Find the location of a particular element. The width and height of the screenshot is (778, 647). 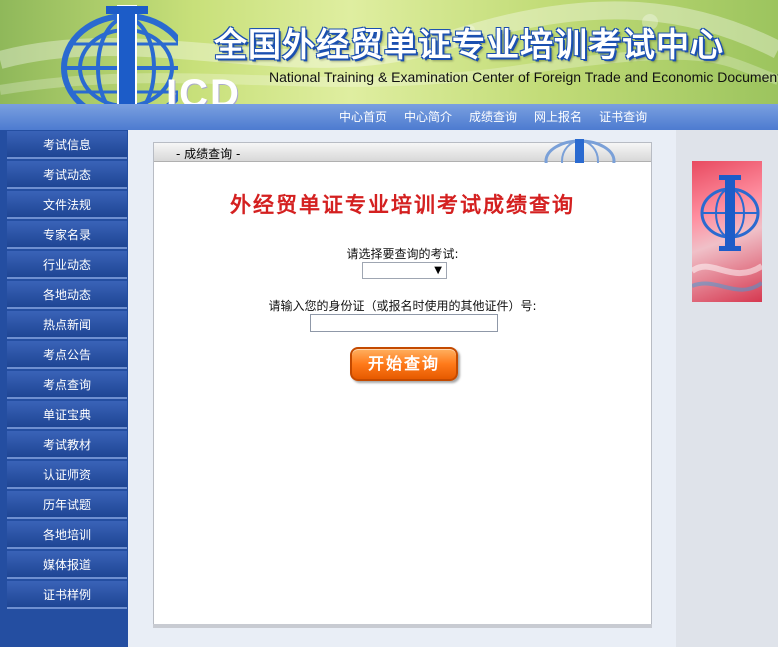

exam-select-label: 请选择要查询的考试: is located at coordinates (402, 254).